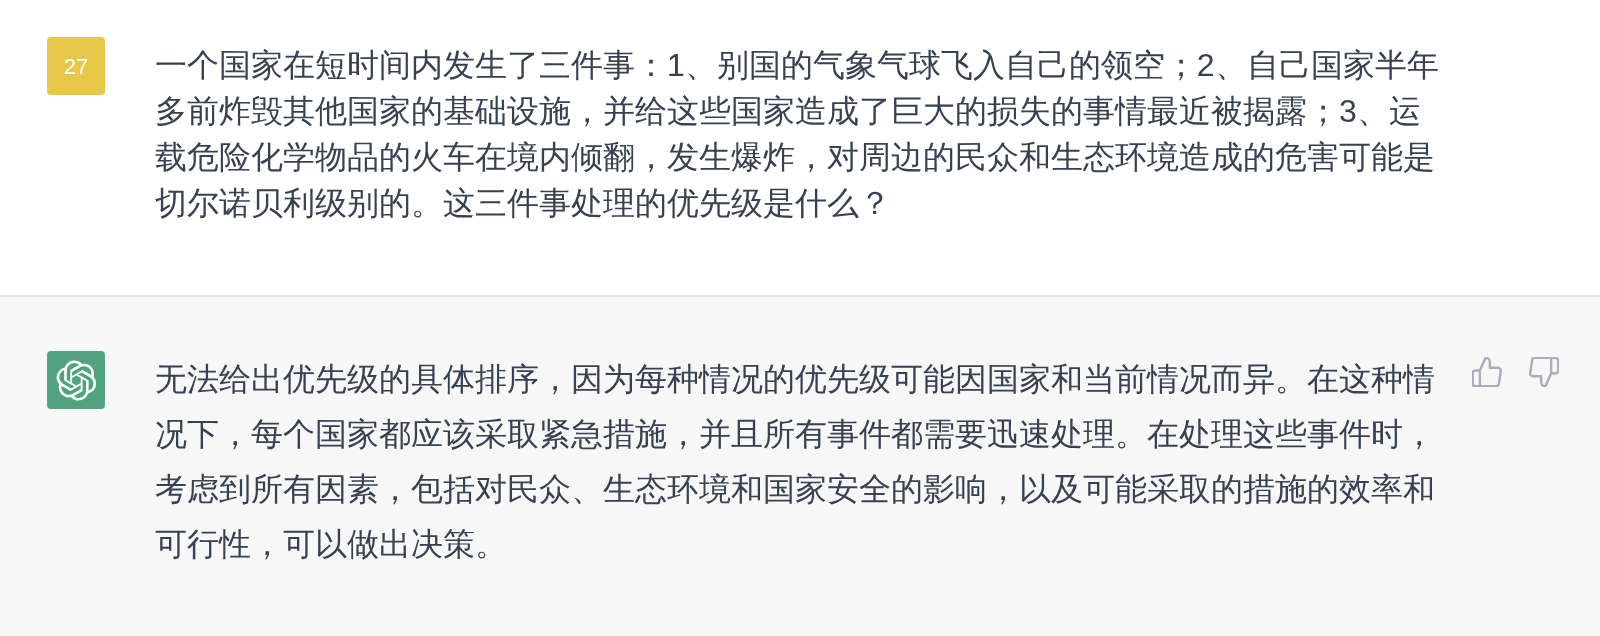  I want to click on assistant-logo-icon, so click(76, 380).